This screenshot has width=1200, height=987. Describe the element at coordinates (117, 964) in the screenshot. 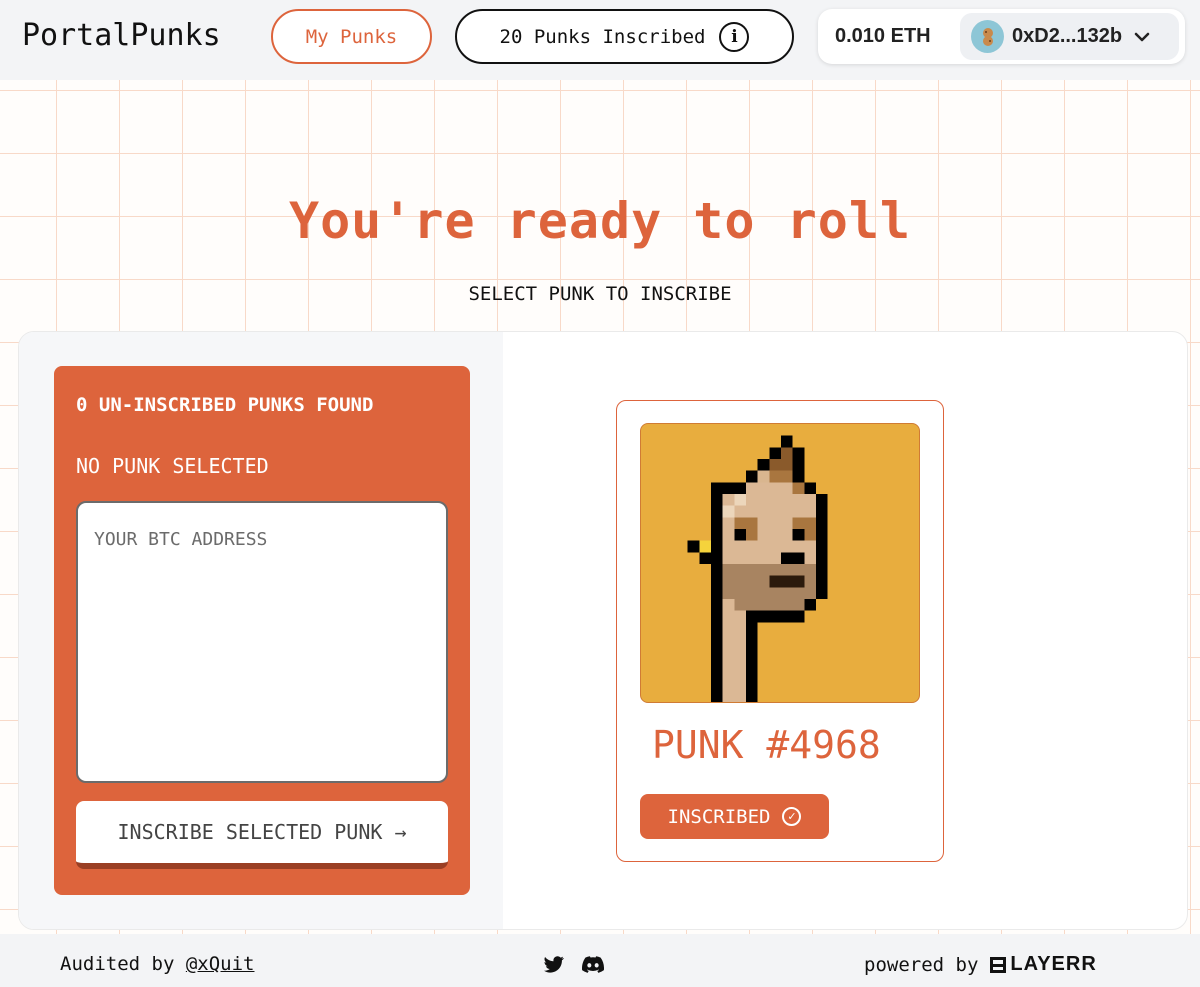

I see `audited-prefix: Audited by` at that location.